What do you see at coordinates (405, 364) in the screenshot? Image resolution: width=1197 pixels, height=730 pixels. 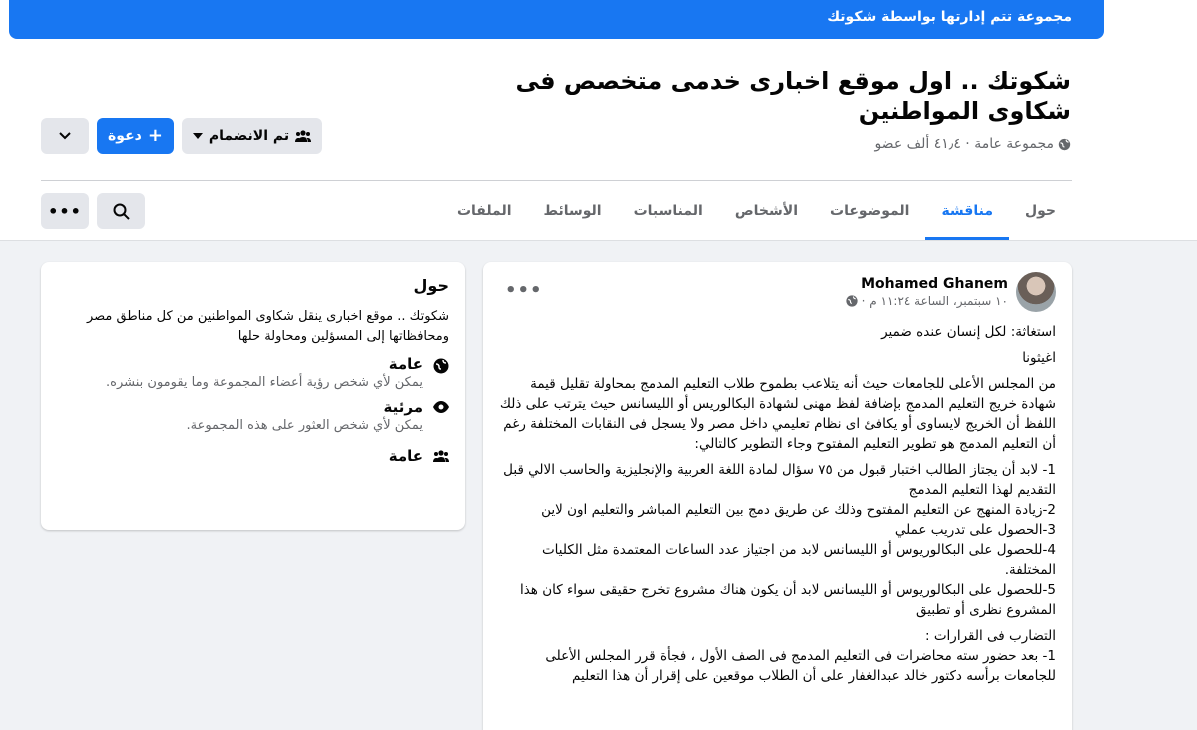 I see `public-title: عامة` at bounding box center [405, 364].